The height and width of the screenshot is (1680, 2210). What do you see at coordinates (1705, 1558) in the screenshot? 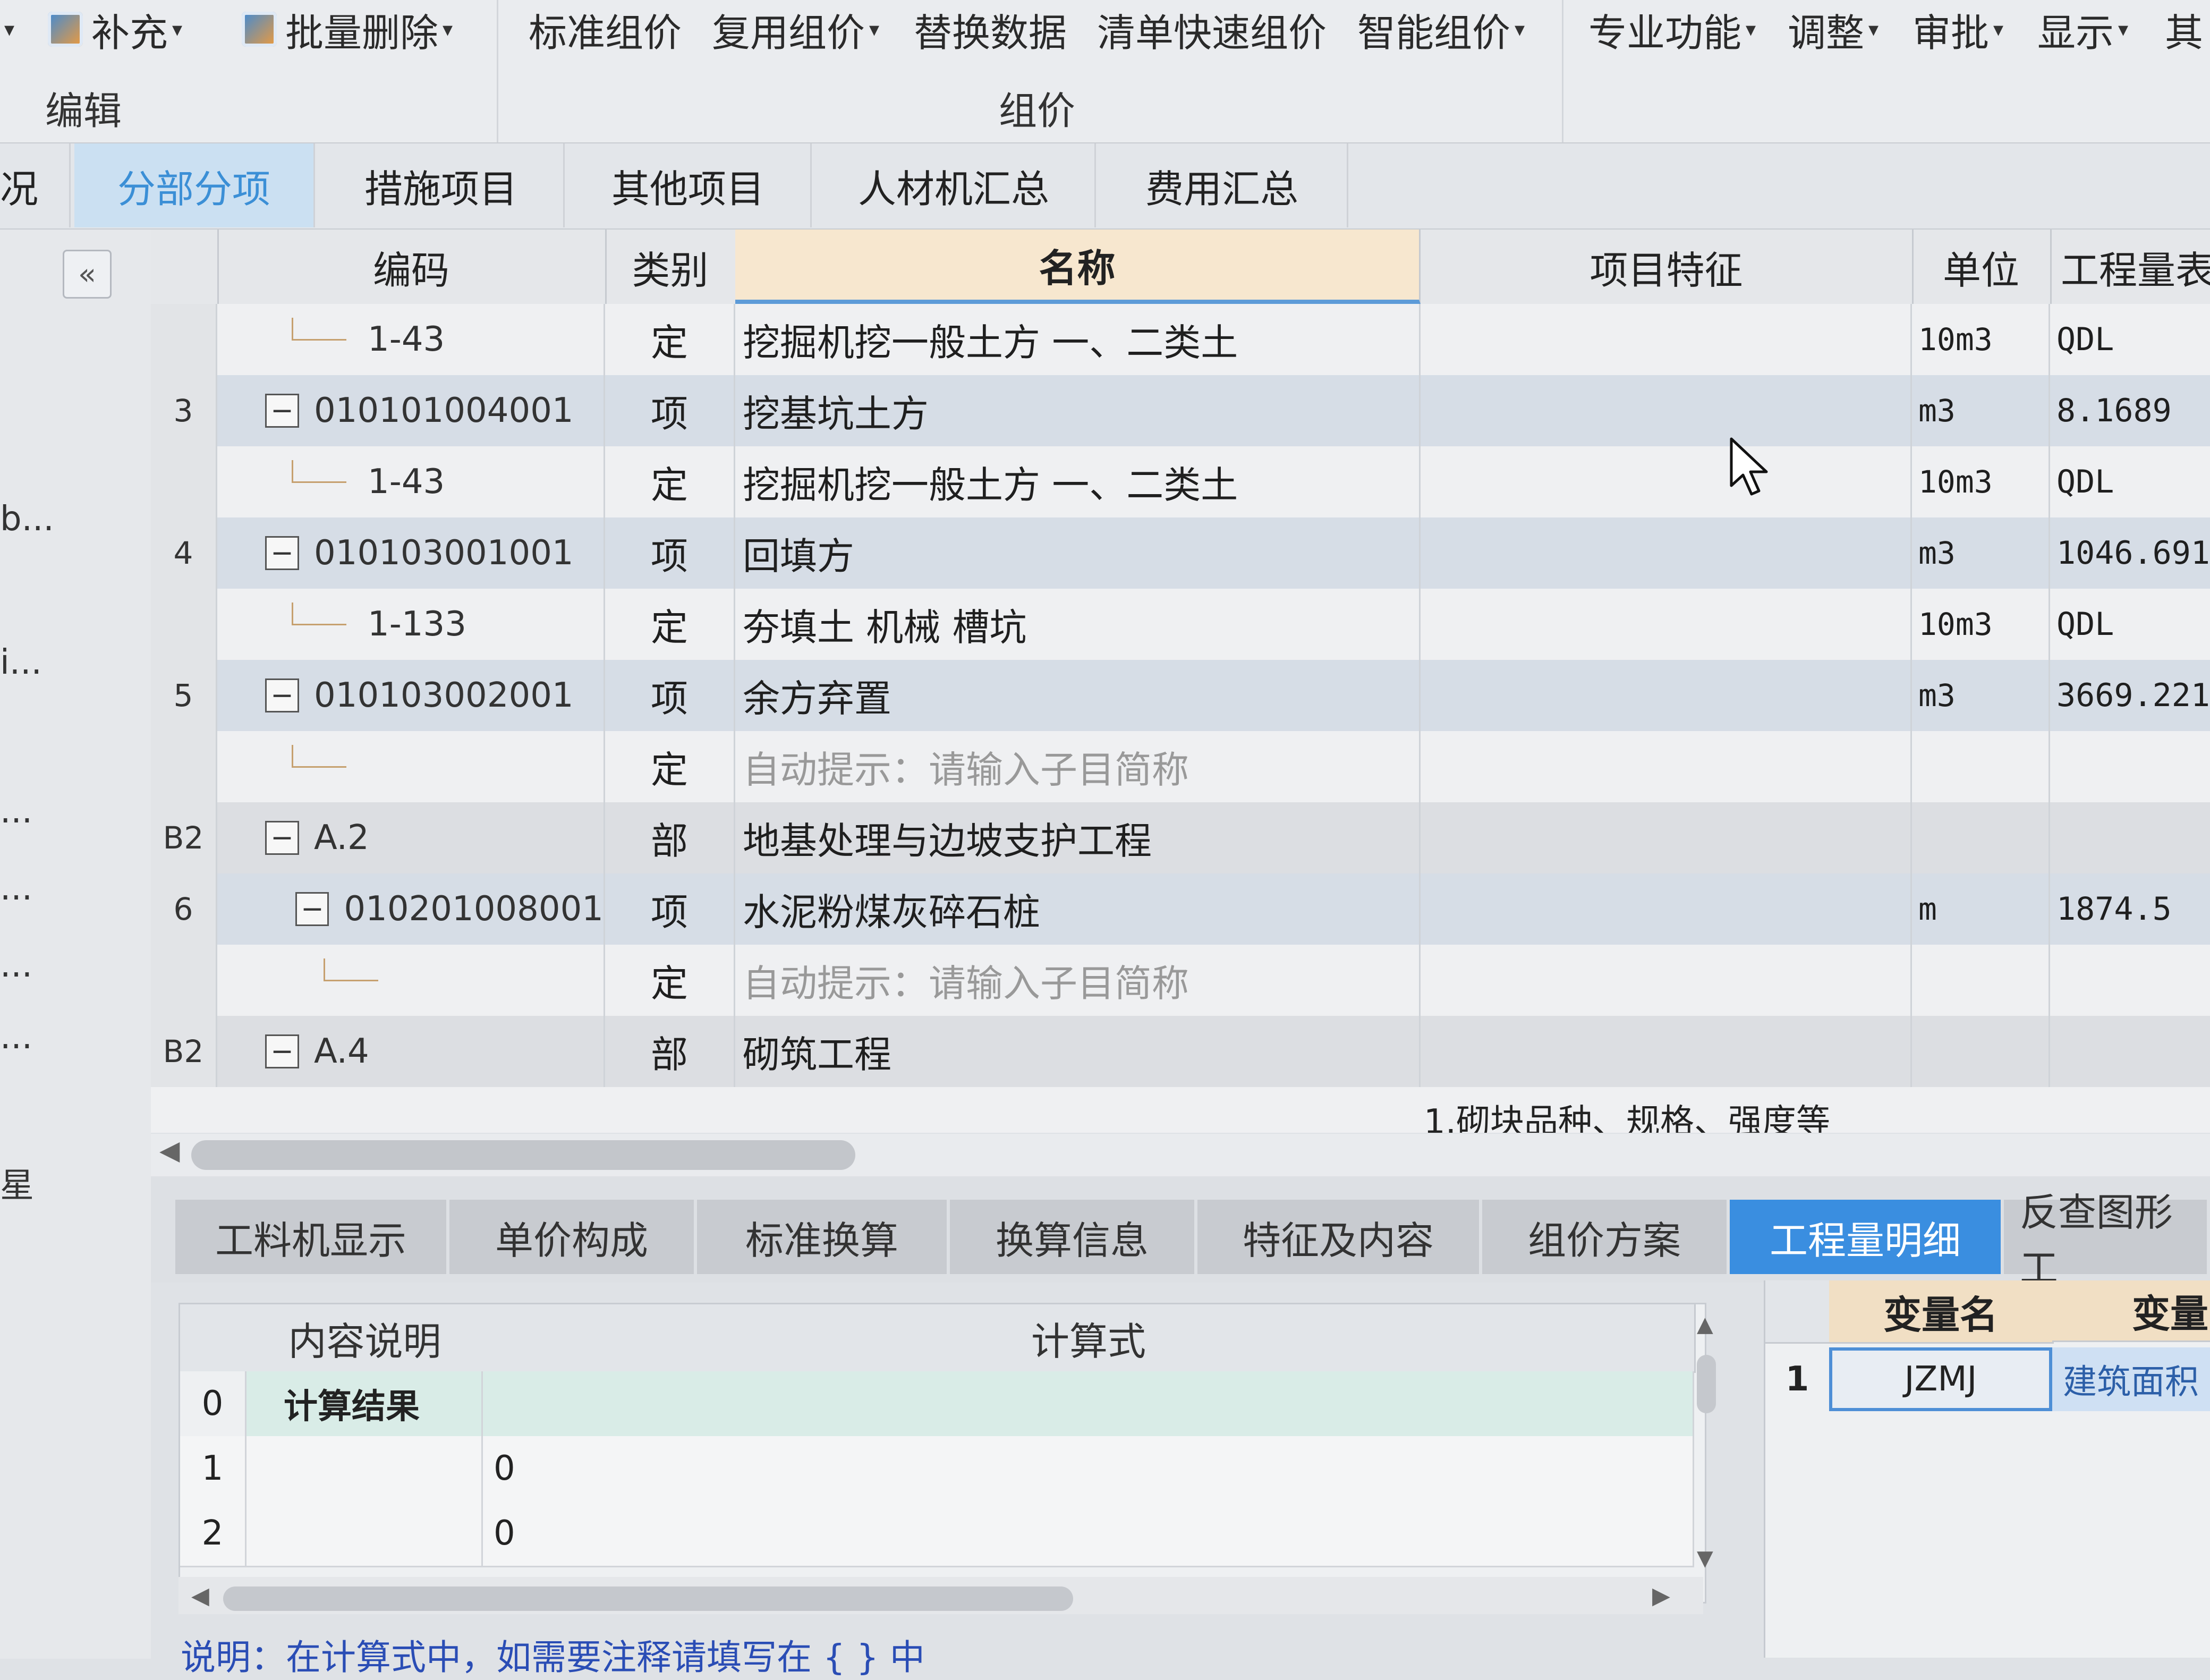
I see `scroll-down-icon: ▼` at bounding box center [1705, 1558].